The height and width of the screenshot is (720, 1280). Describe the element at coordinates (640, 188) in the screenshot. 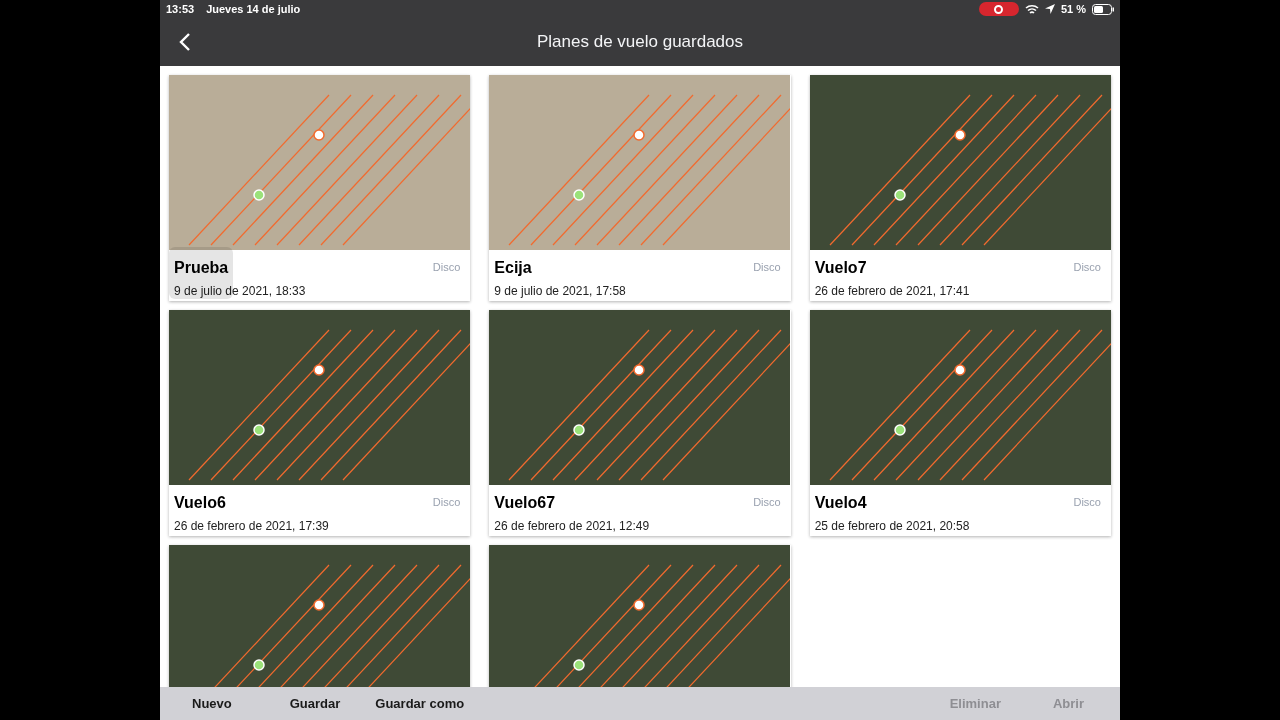

I see `plan-card: Ecija Disco 9 de julio de 2021, 17:58` at that location.